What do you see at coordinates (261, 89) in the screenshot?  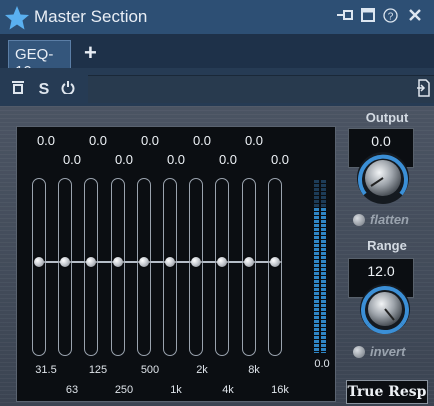 I see `preset-field` at bounding box center [261, 89].